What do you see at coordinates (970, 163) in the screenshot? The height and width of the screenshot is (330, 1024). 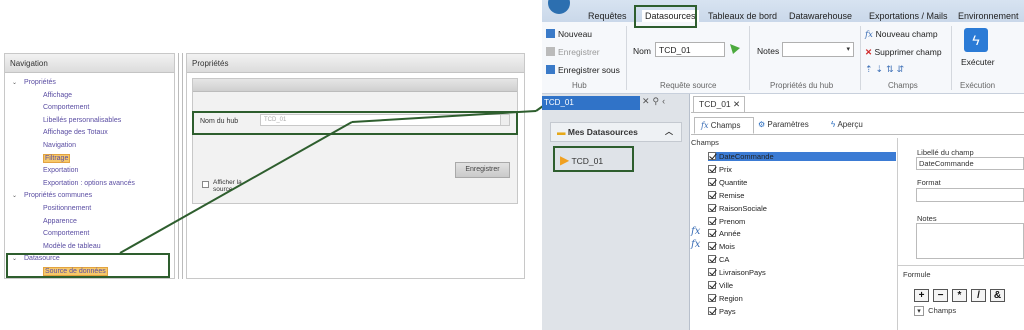 I see `libelle-input: DateCommande` at bounding box center [970, 163].